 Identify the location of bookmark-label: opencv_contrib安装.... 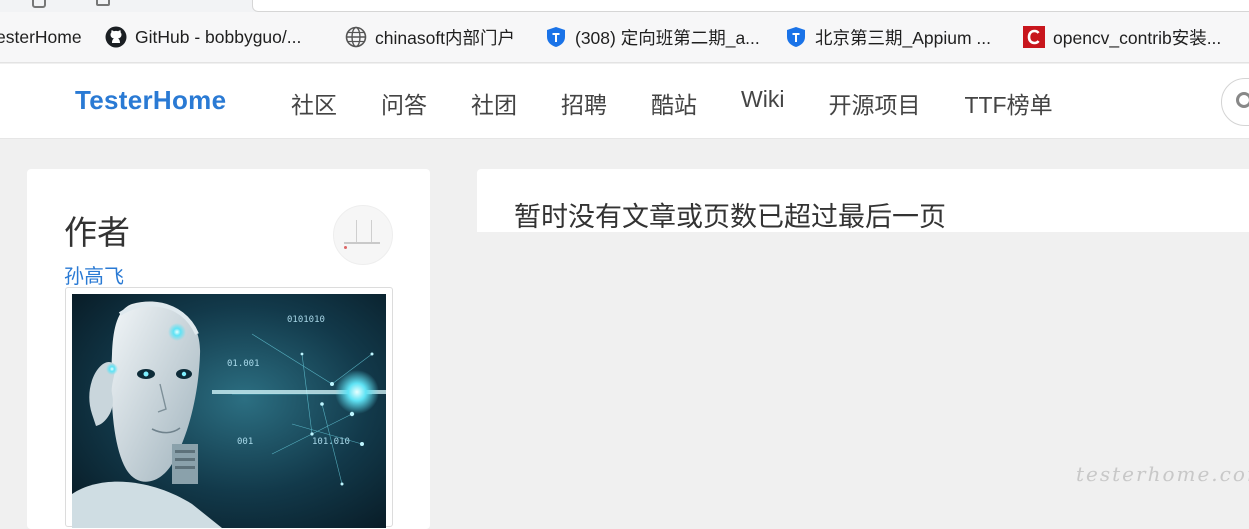
(1137, 37).